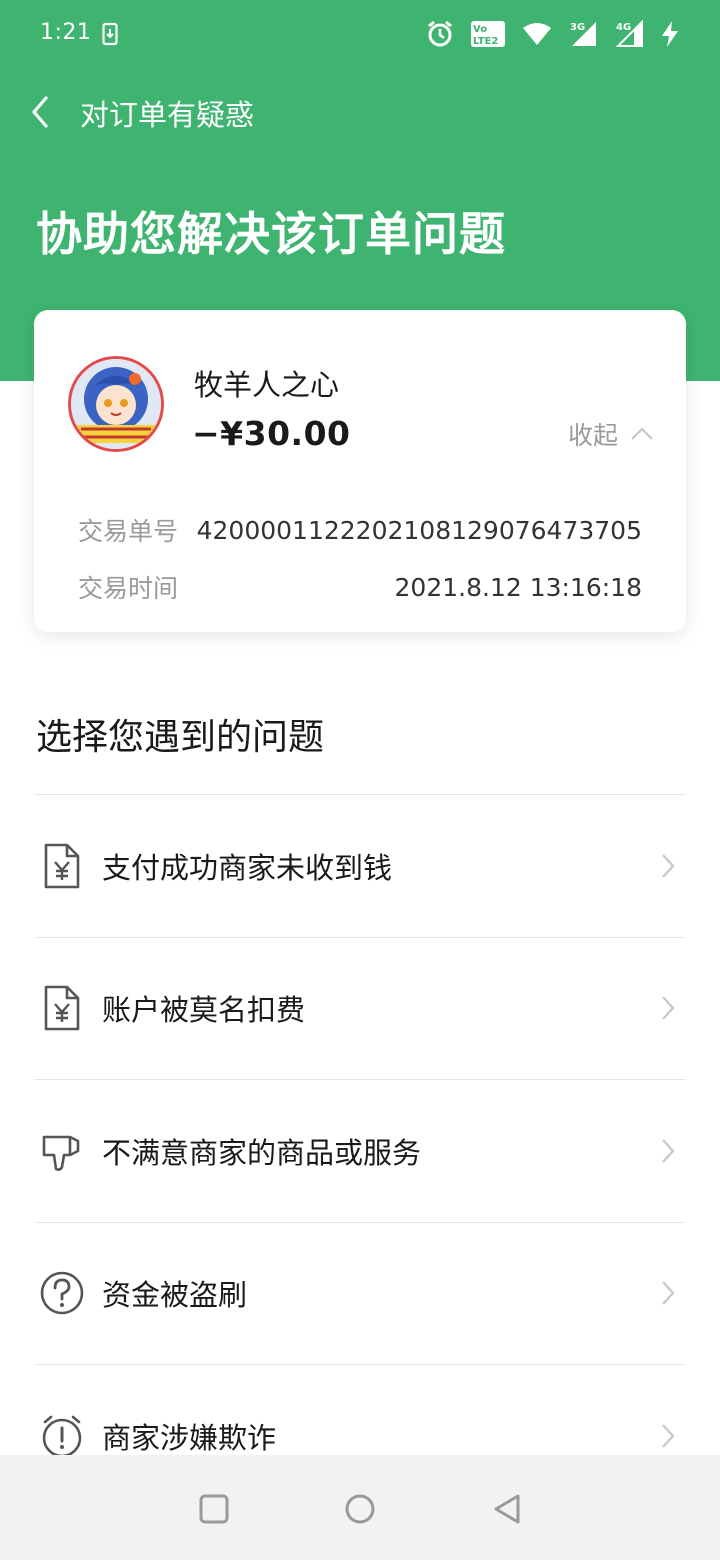  What do you see at coordinates (553, 34) in the screenshot?
I see `status-icons: Vo LTE2 3G 4G` at bounding box center [553, 34].